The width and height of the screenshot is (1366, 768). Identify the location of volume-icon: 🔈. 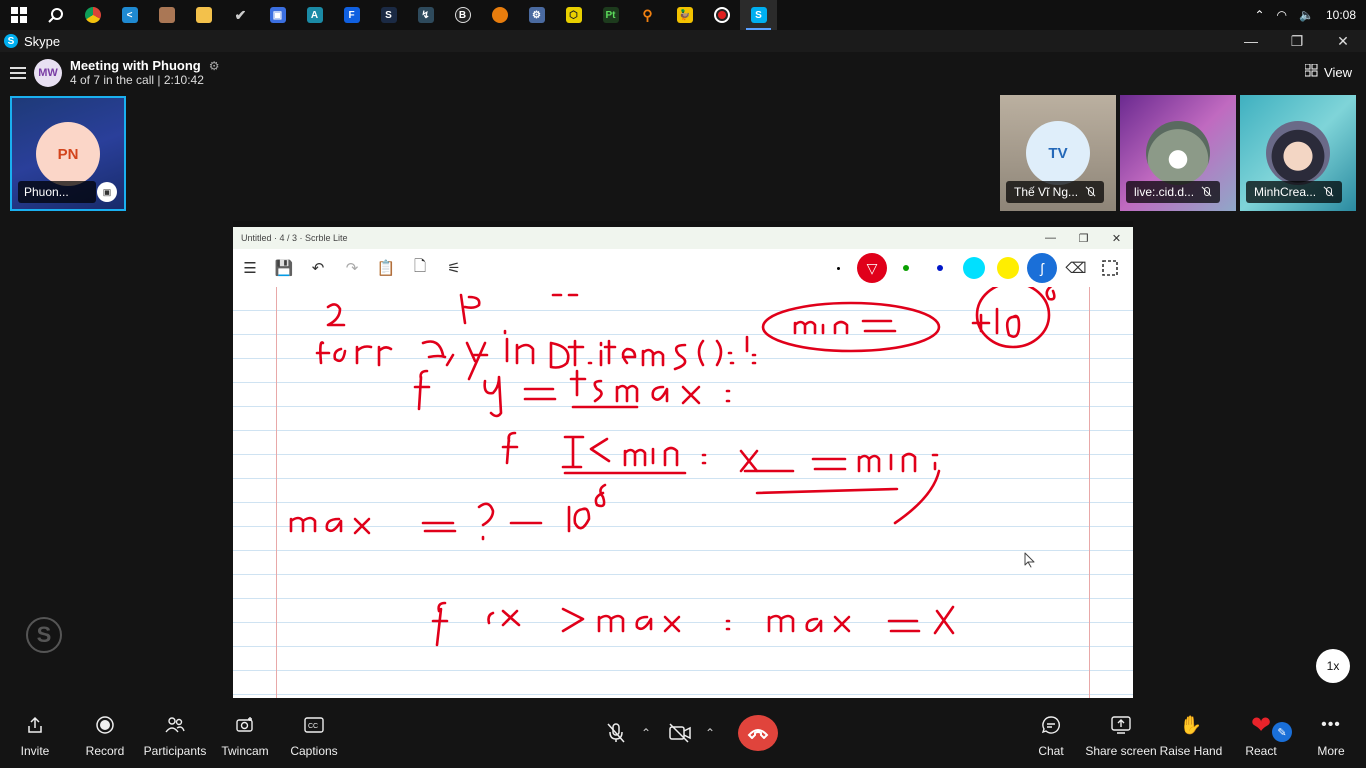
(1306, 15).